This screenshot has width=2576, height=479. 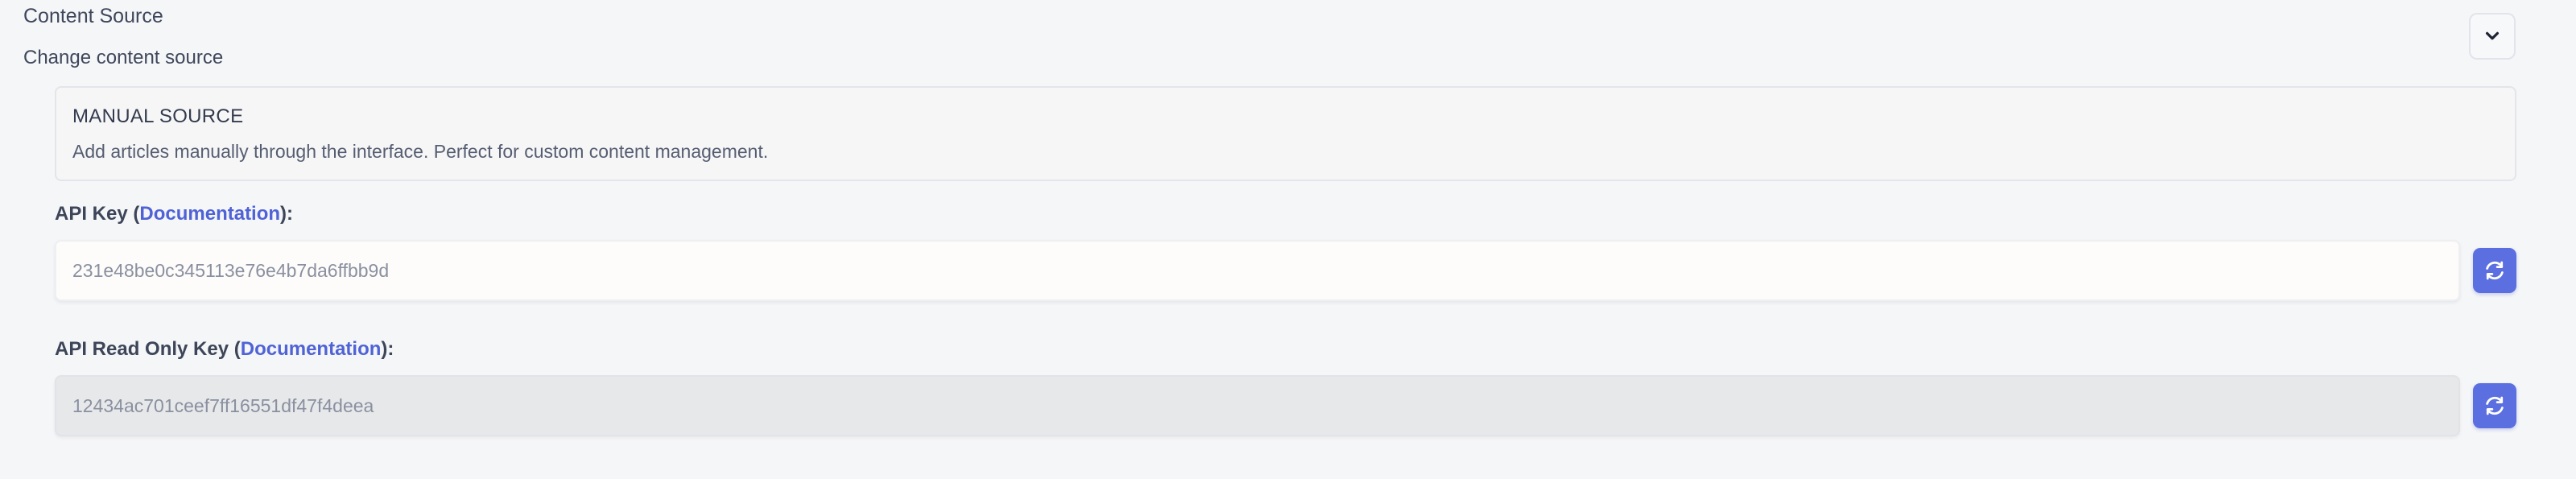 I want to click on api-read-only-key-label-prefix: API Read Only Key (, so click(x=148, y=349).